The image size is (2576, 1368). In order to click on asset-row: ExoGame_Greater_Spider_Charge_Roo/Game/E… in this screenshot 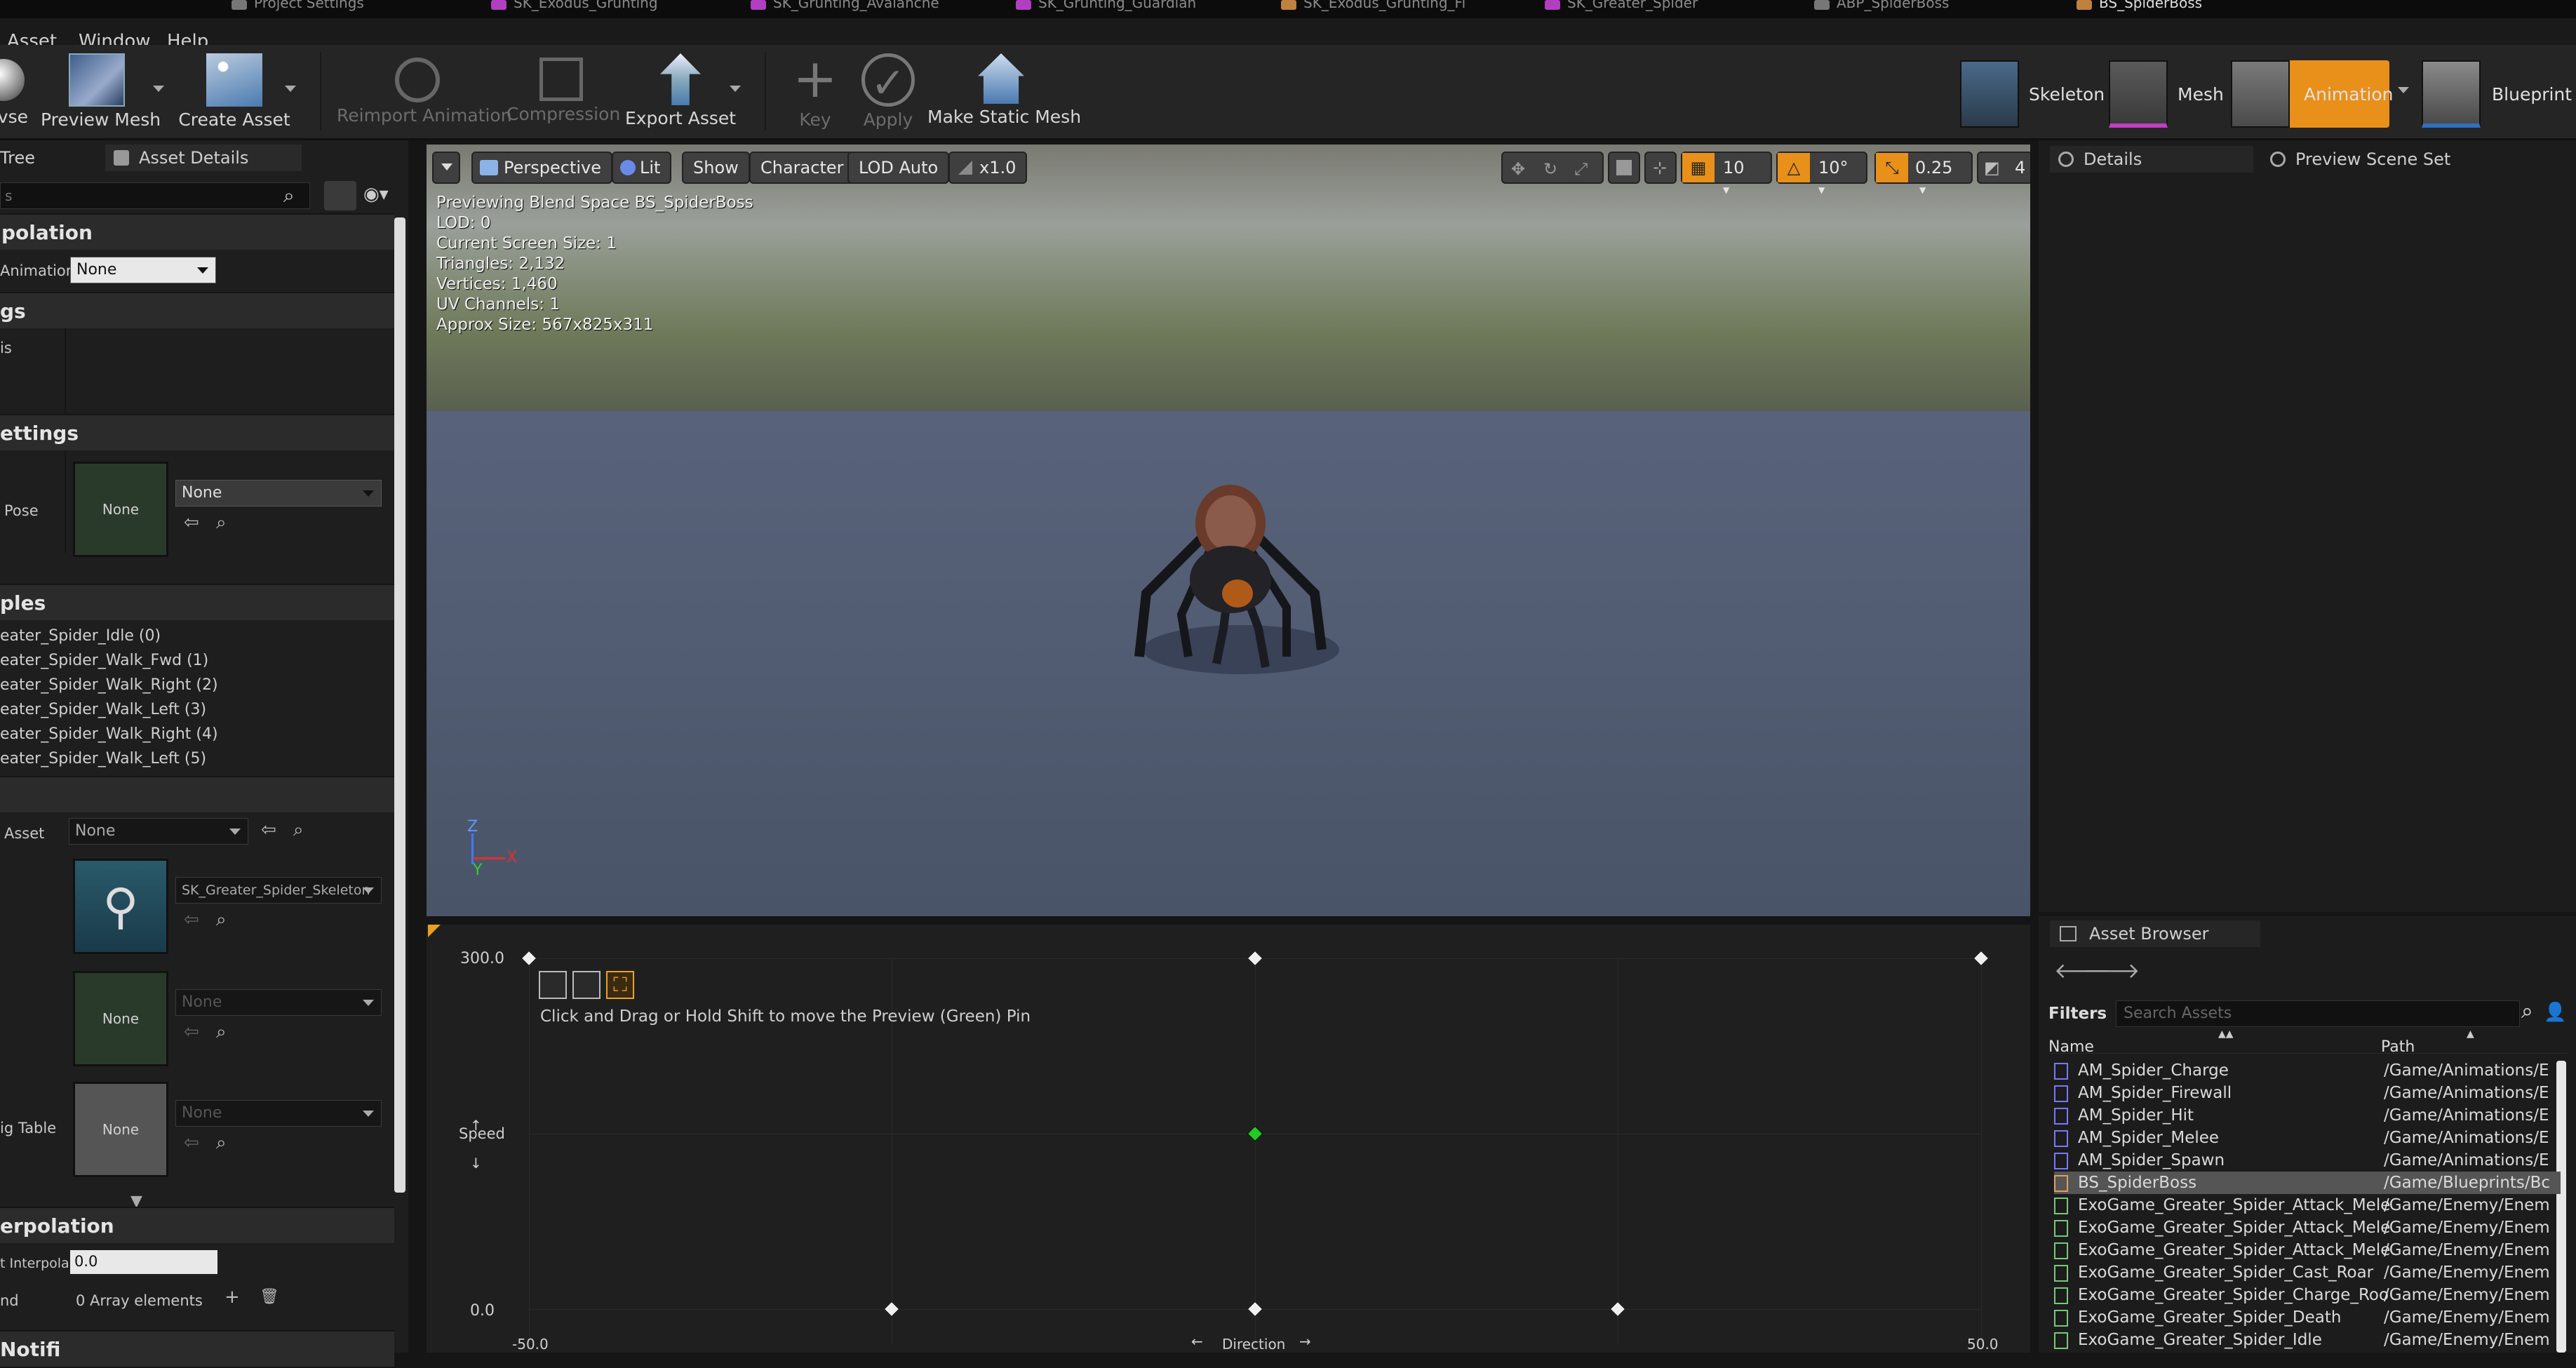, I will do `click(2307, 1295)`.